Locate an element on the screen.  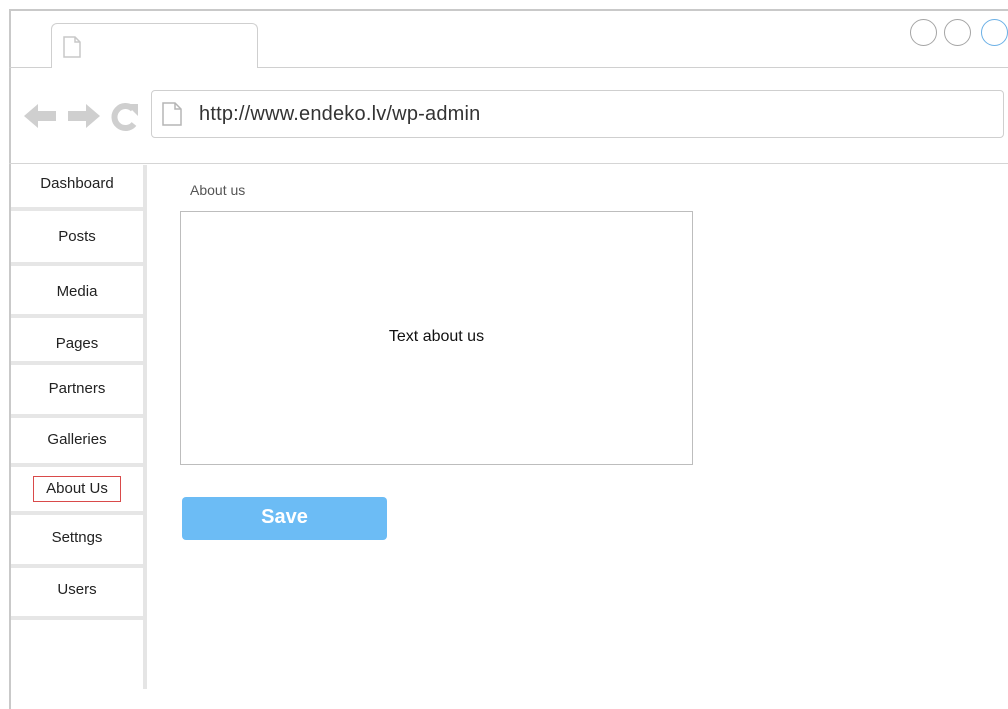
sidebar-item-label: Media is located at coordinates (77, 291).